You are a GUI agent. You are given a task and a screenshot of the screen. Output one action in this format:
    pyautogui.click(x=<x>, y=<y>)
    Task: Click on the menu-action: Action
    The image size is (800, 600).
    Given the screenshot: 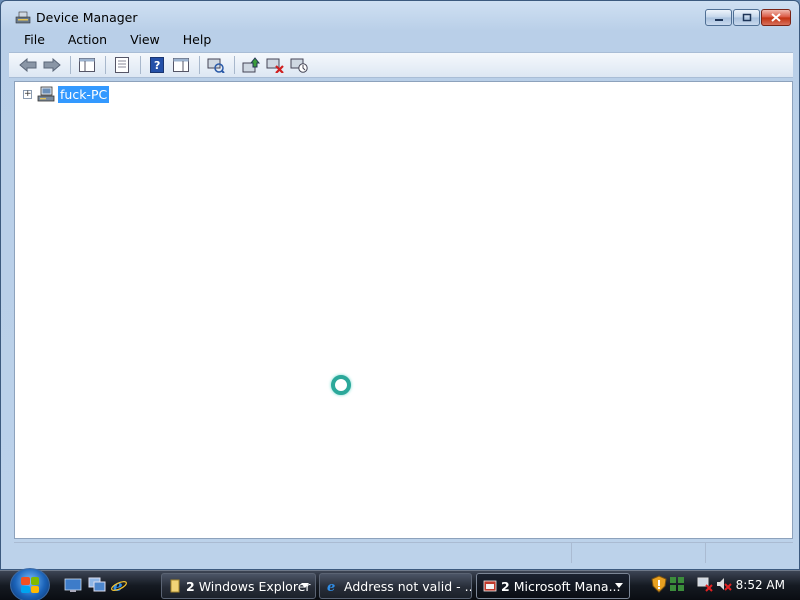 What is the action you would take?
    pyautogui.click(x=84, y=41)
    